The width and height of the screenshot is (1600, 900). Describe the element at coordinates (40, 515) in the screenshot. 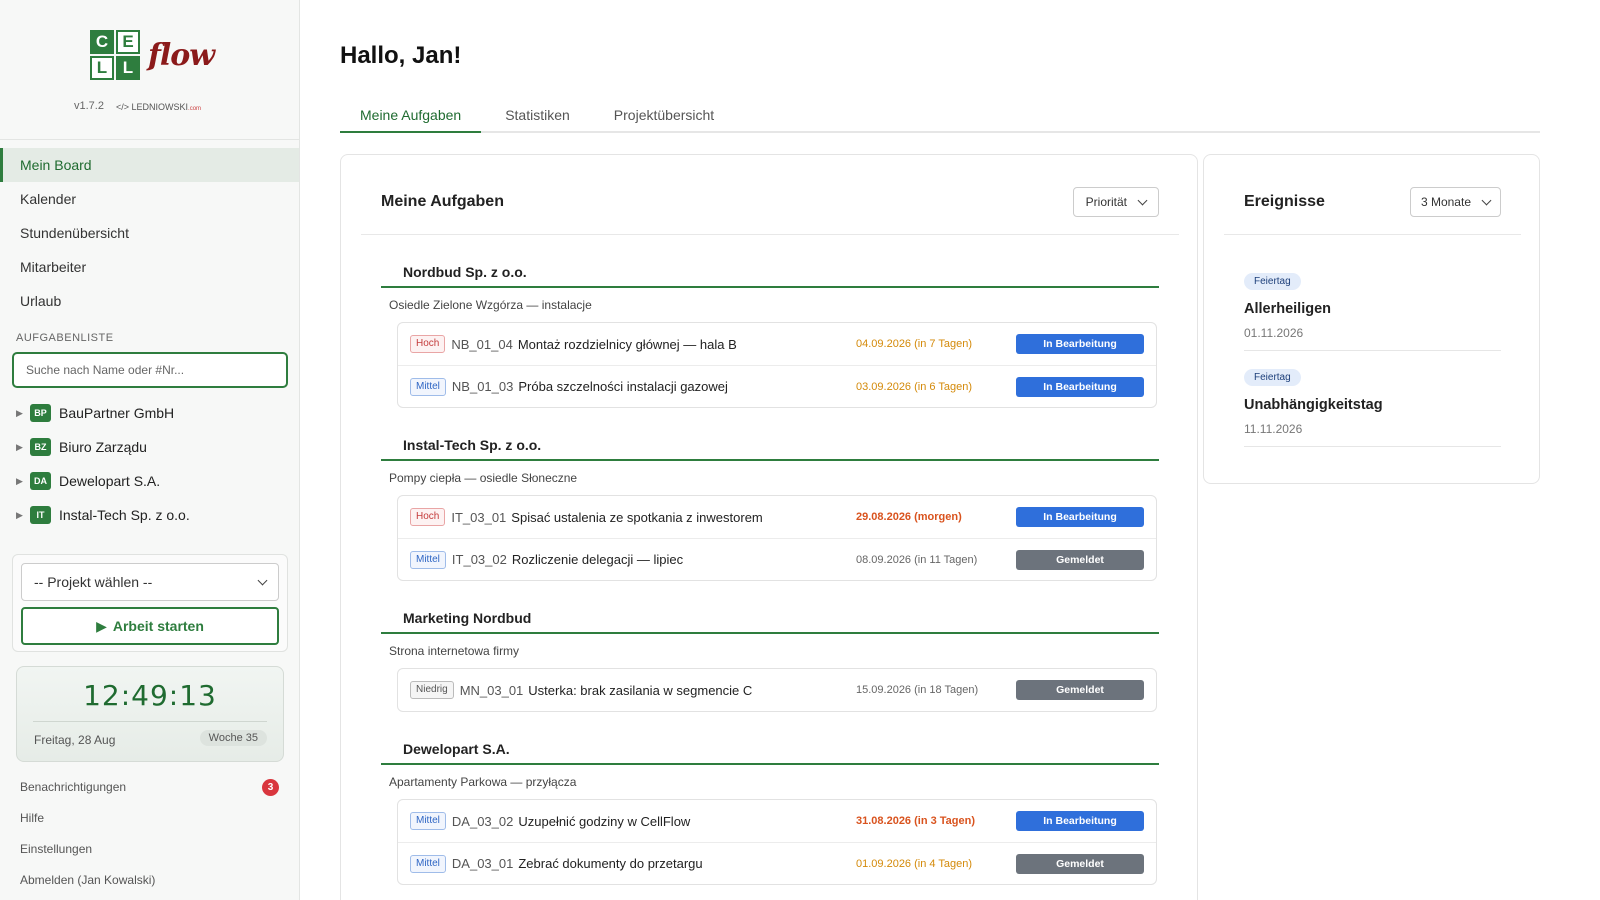

I see `company-badge: IT` at that location.